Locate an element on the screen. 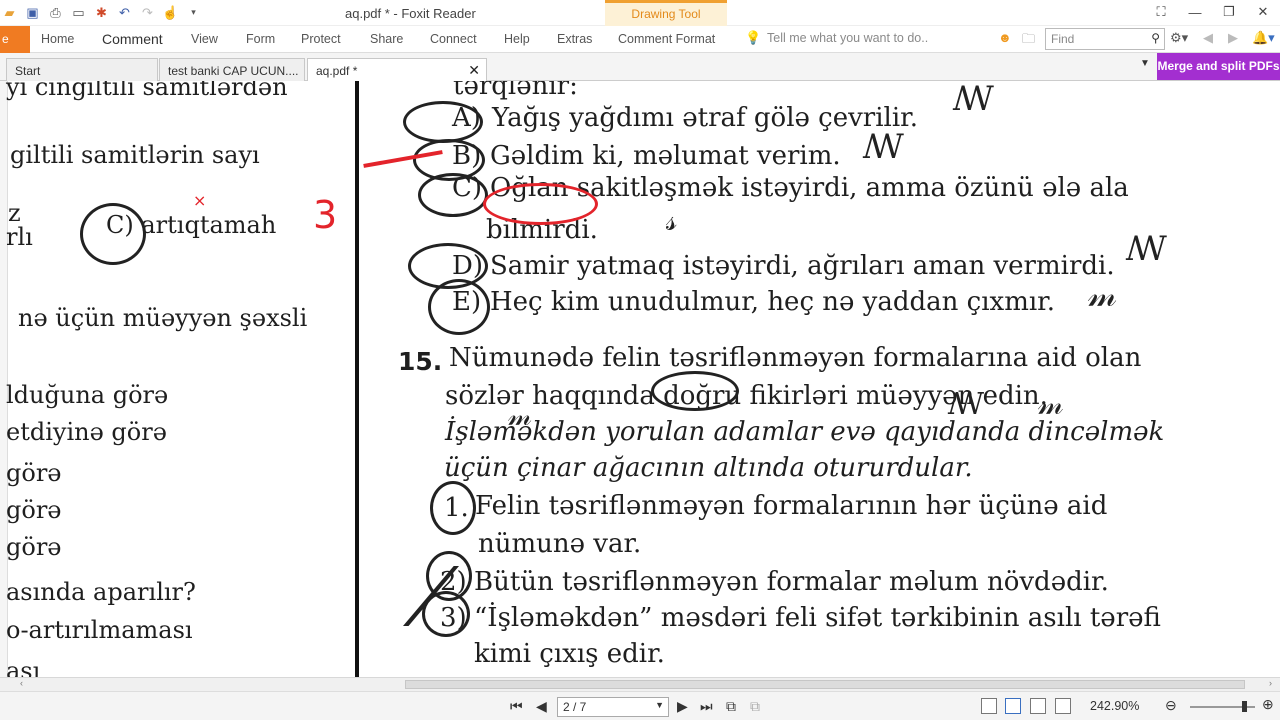  facing-page-icon is located at coordinates (1038, 706).